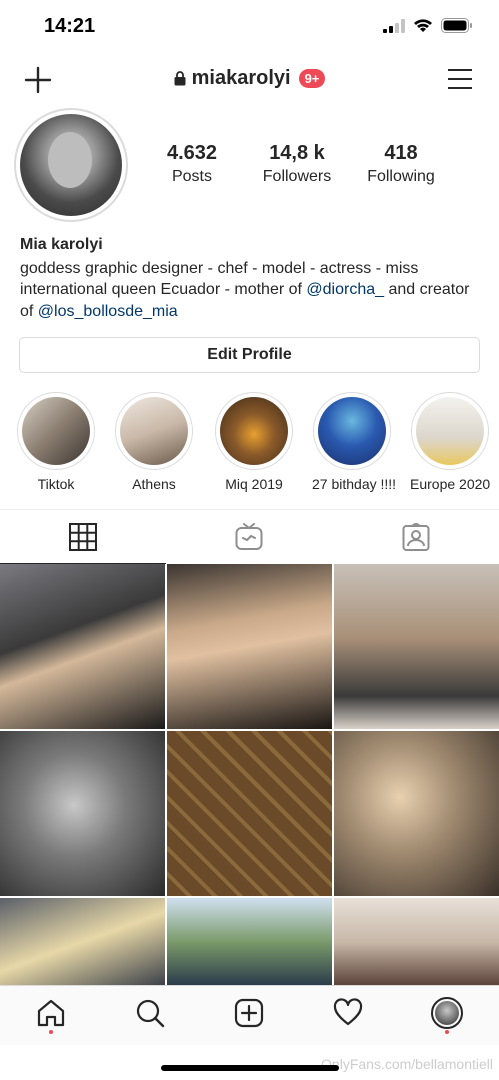 The image size is (499, 1080). I want to click on notification-badge: 9+, so click(312, 78).